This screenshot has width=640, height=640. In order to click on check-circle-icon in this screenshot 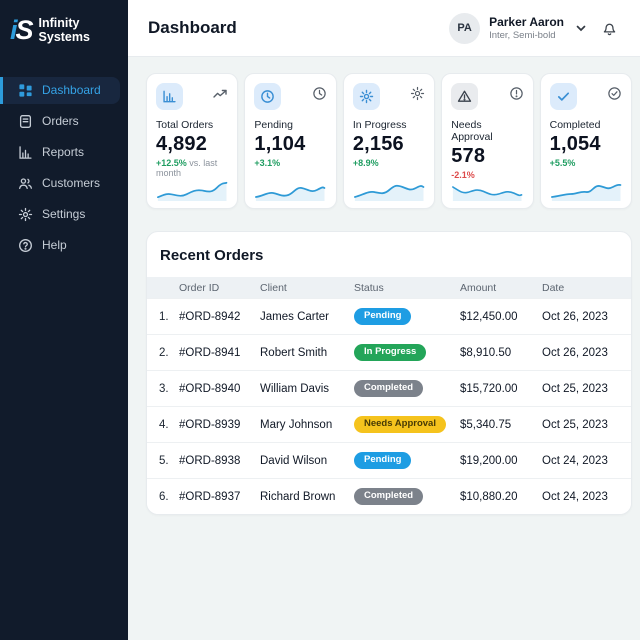, I will do `click(614, 93)`.